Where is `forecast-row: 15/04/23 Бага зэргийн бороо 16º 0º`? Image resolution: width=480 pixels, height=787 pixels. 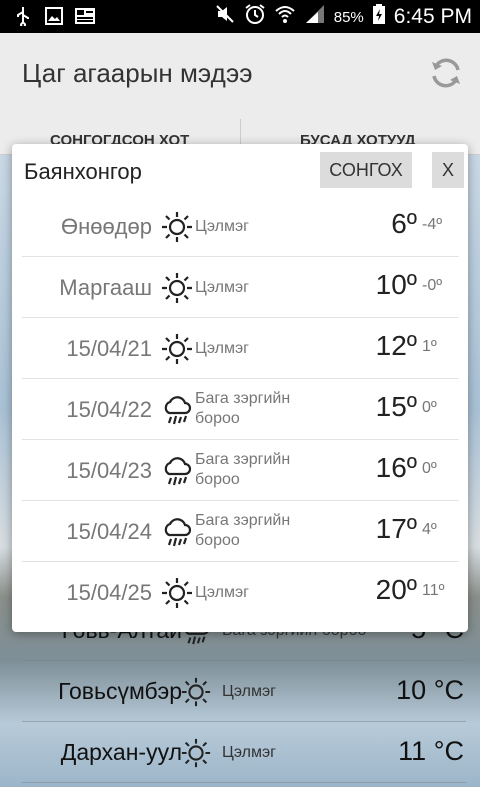 forecast-row: 15/04/23 Бага зэргийн бороо 16º 0º is located at coordinates (240, 470).